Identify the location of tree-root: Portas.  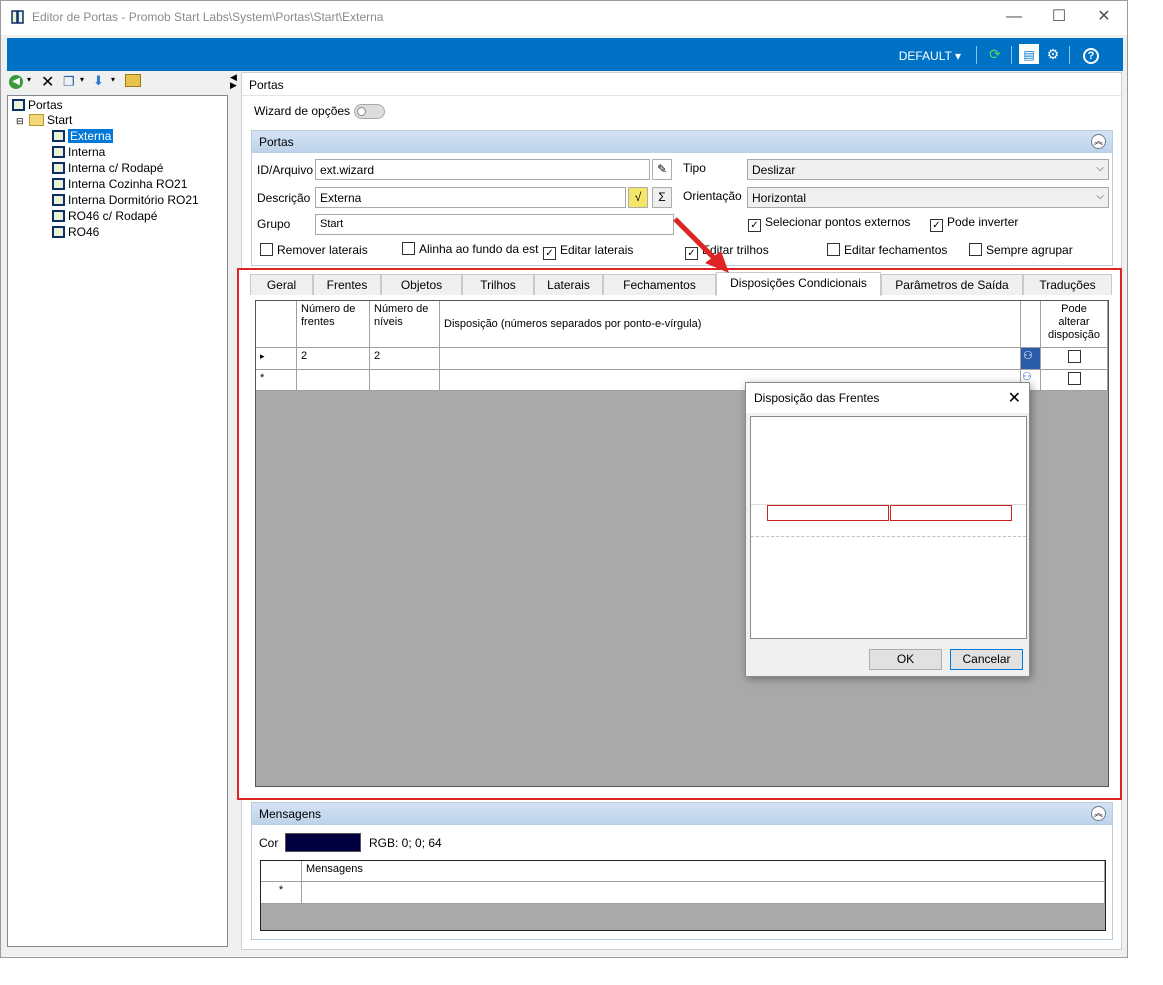
(37, 105).